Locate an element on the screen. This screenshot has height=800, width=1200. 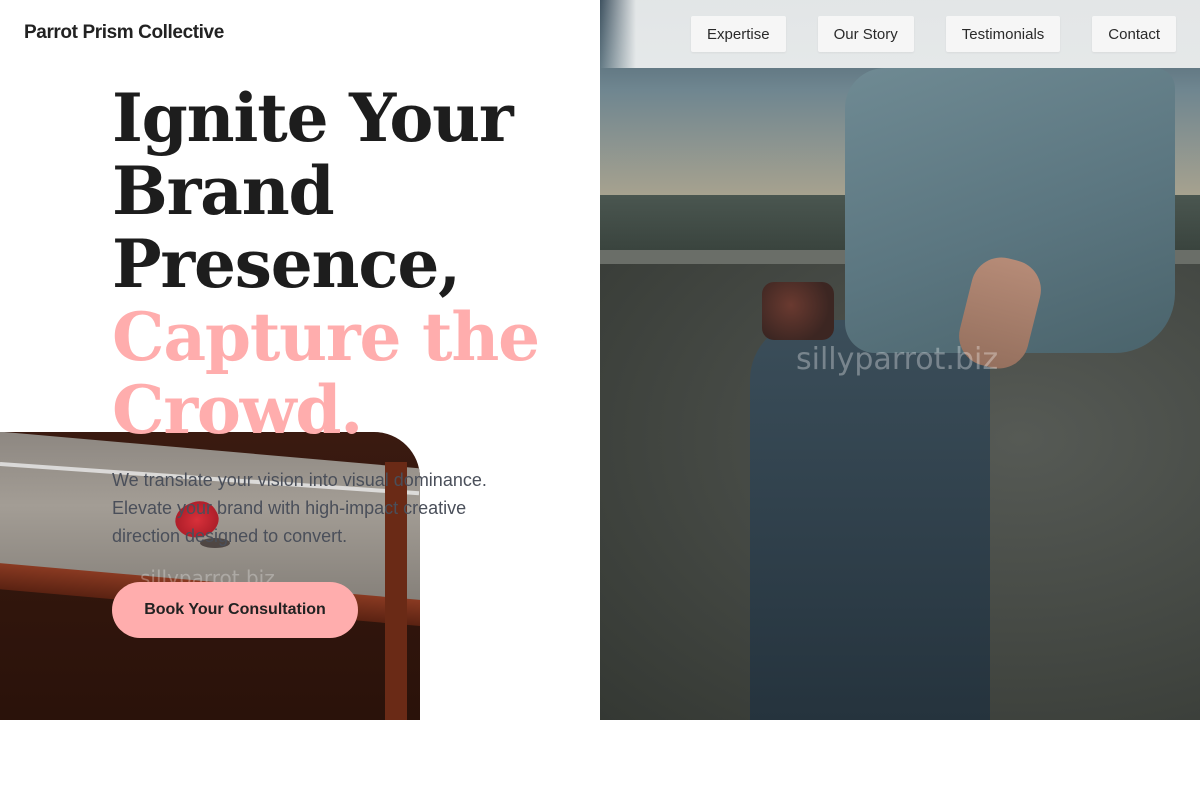
photo-handbag is located at coordinates (798, 311).